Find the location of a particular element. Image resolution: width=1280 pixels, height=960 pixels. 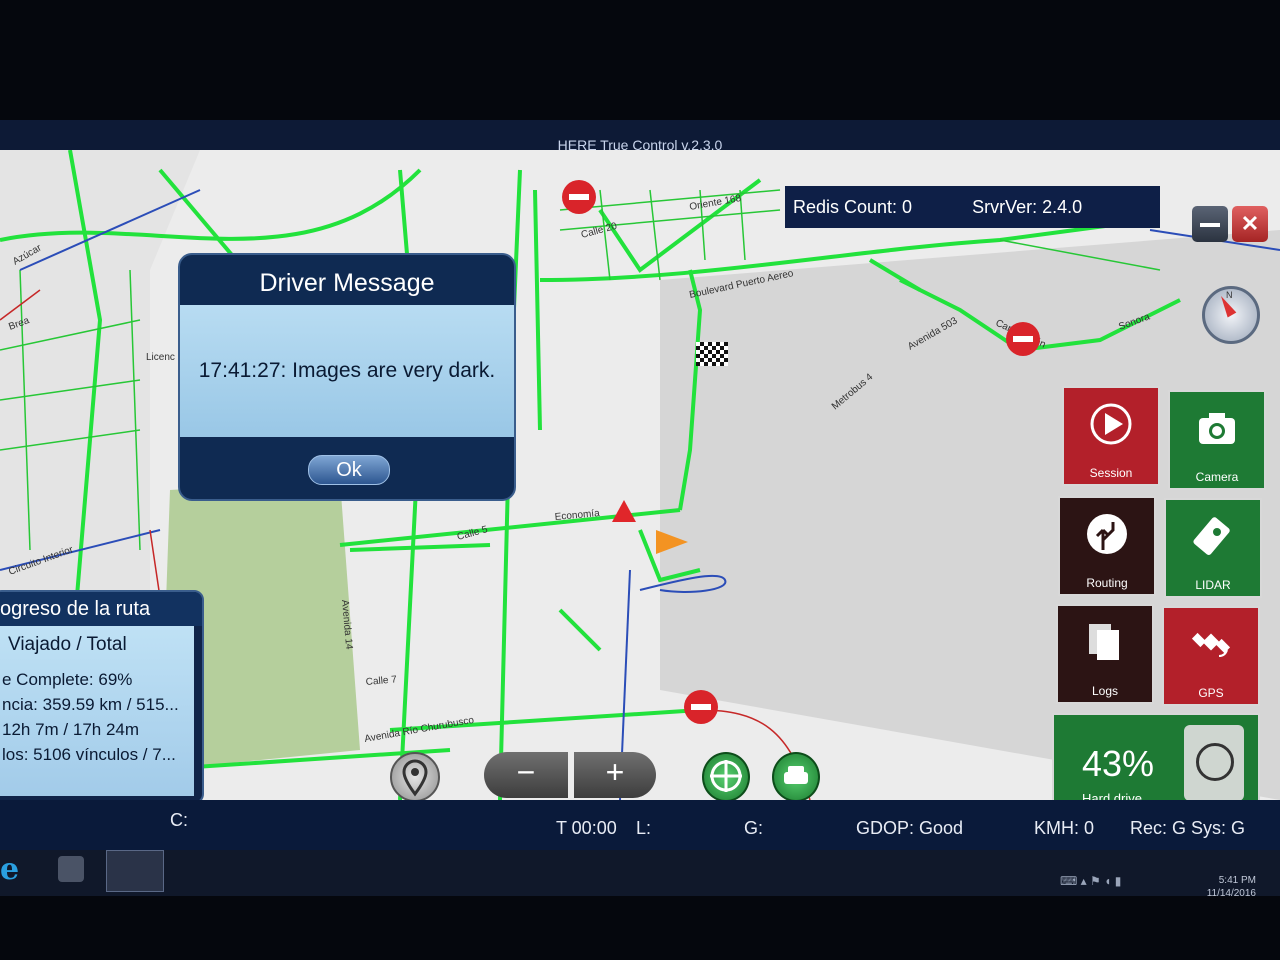

satellite-icon is located at coordinates (1211, 644).